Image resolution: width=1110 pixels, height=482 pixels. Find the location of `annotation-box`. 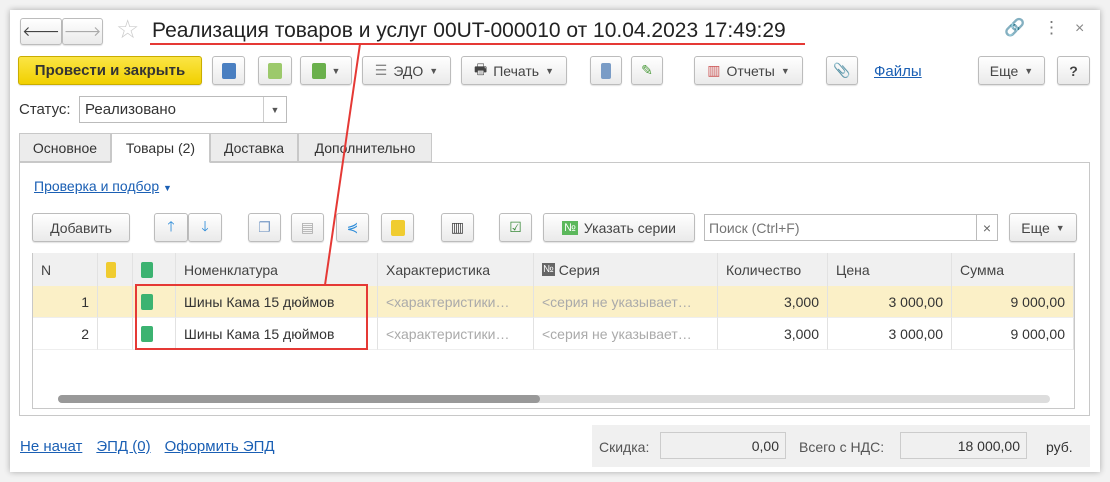

annotation-box is located at coordinates (251, 317).